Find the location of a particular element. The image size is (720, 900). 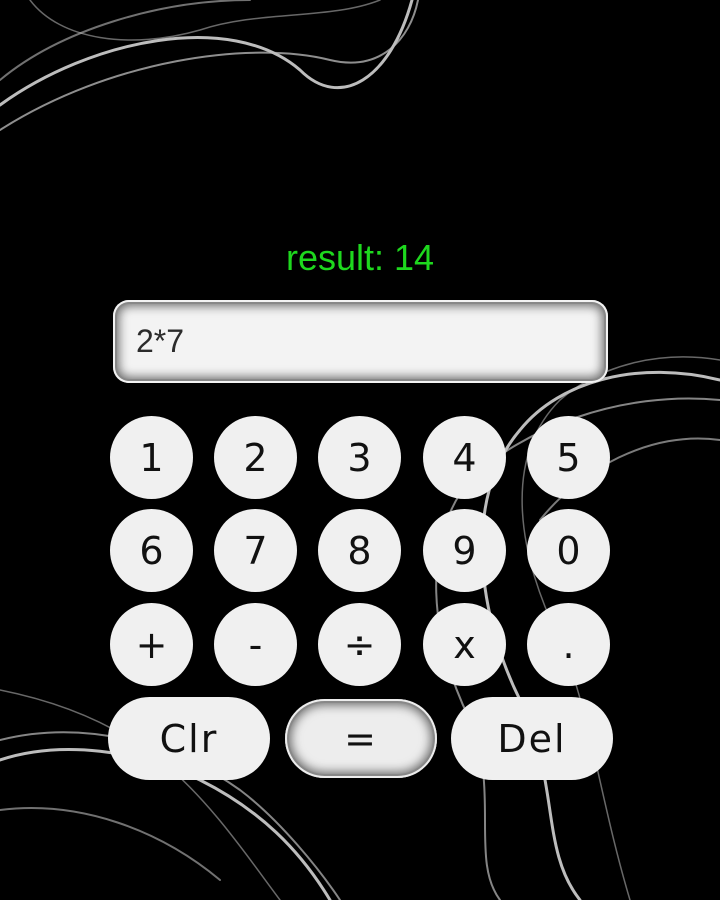

divide-button: ÷ is located at coordinates (359, 644).